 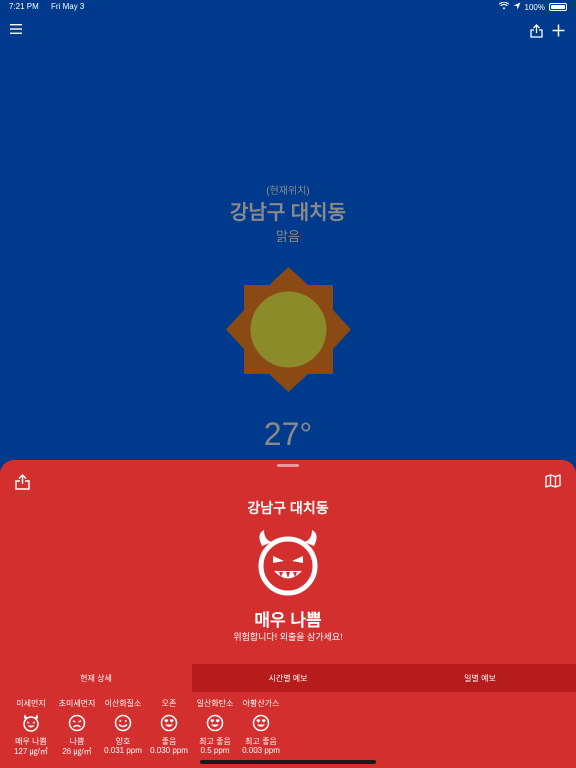 What do you see at coordinates (77, 751) in the screenshot?
I see `pollutant-value: 26 ㎍/㎥` at bounding box center [77, 751].